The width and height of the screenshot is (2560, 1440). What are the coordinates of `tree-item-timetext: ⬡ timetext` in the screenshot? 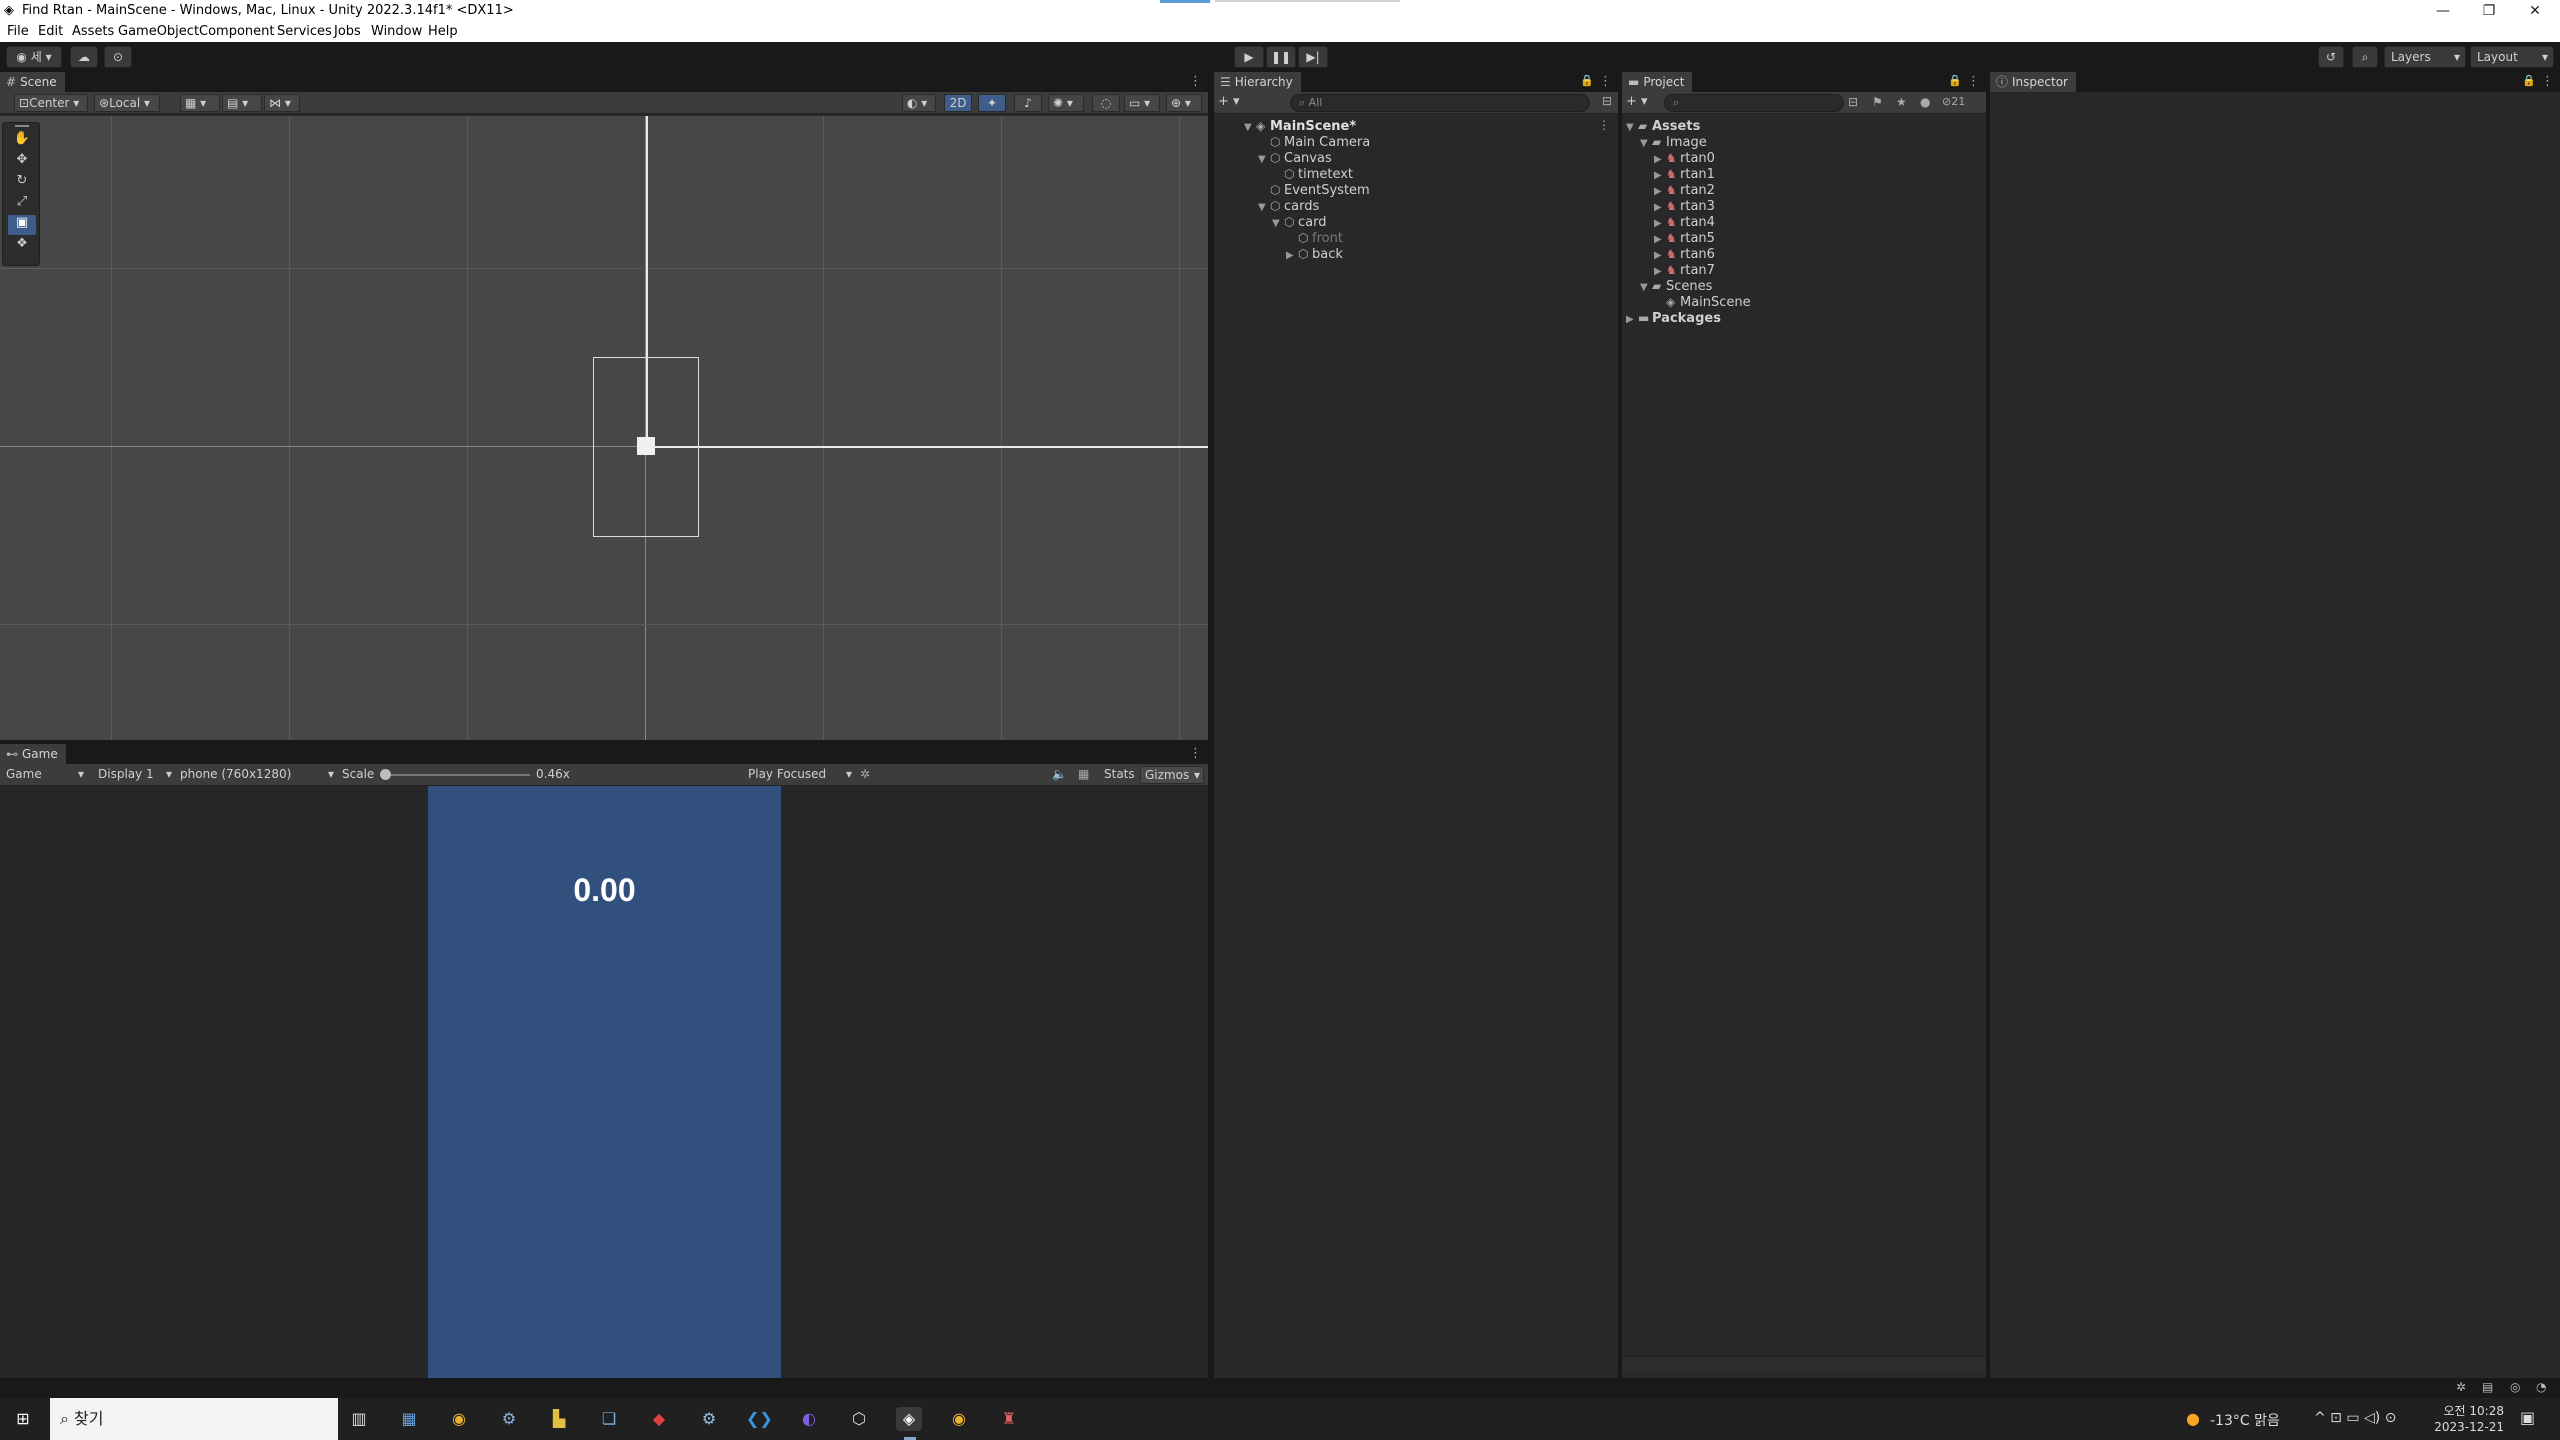 It's located at (1318, 174).